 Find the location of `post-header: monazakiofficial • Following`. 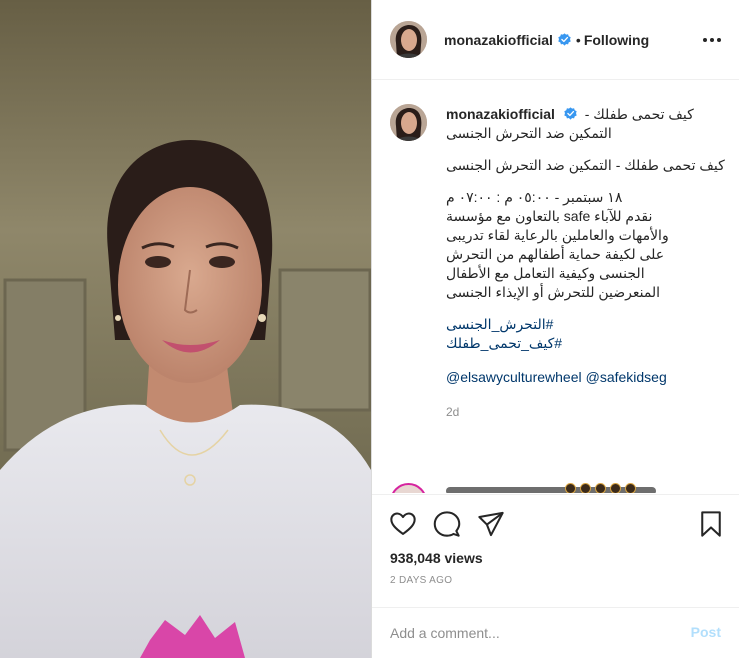

post-header: monazakiofficial • Following is located at coordinates (555, 40).